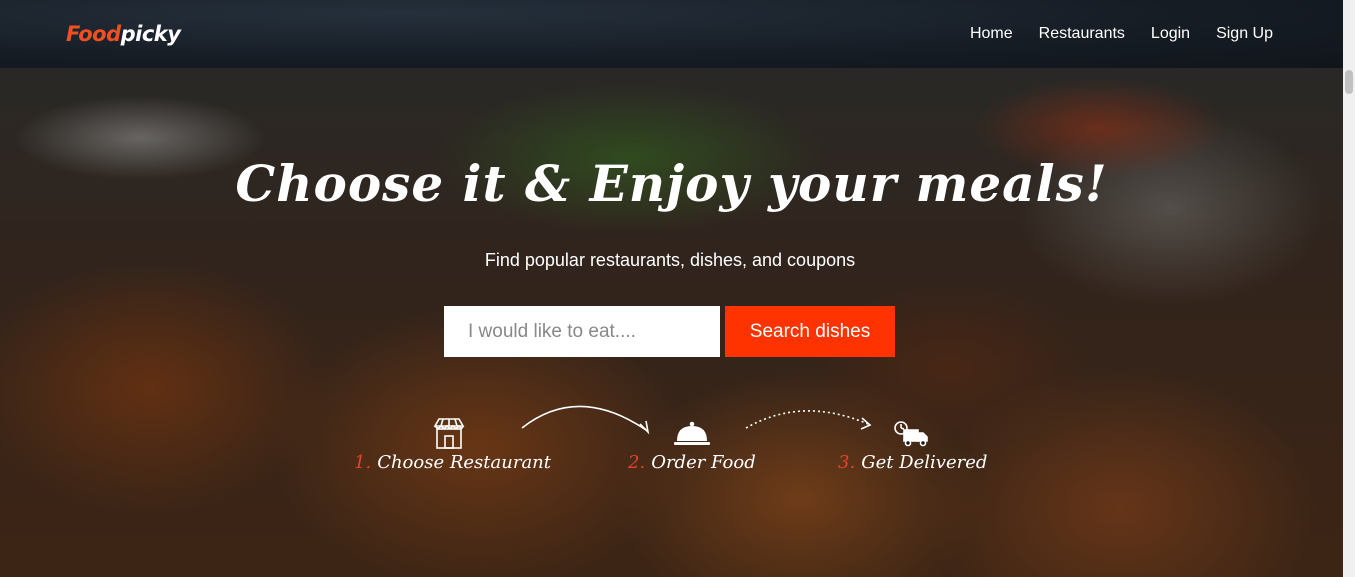 The width and height of the screenshot is (1355, 577). What do you see at coordinates (1349, 288) in the screenshot?
I see `page-scrollbar` at bounding box center [1349, 288].